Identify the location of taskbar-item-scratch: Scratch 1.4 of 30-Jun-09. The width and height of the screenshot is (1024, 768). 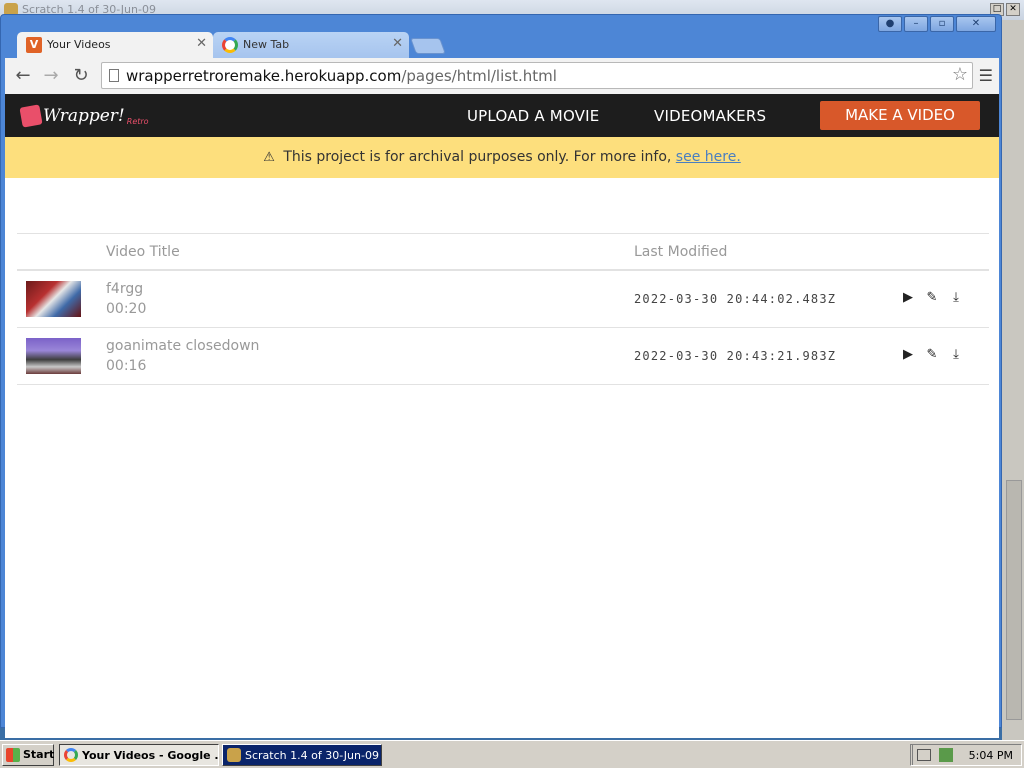
(302, 755).